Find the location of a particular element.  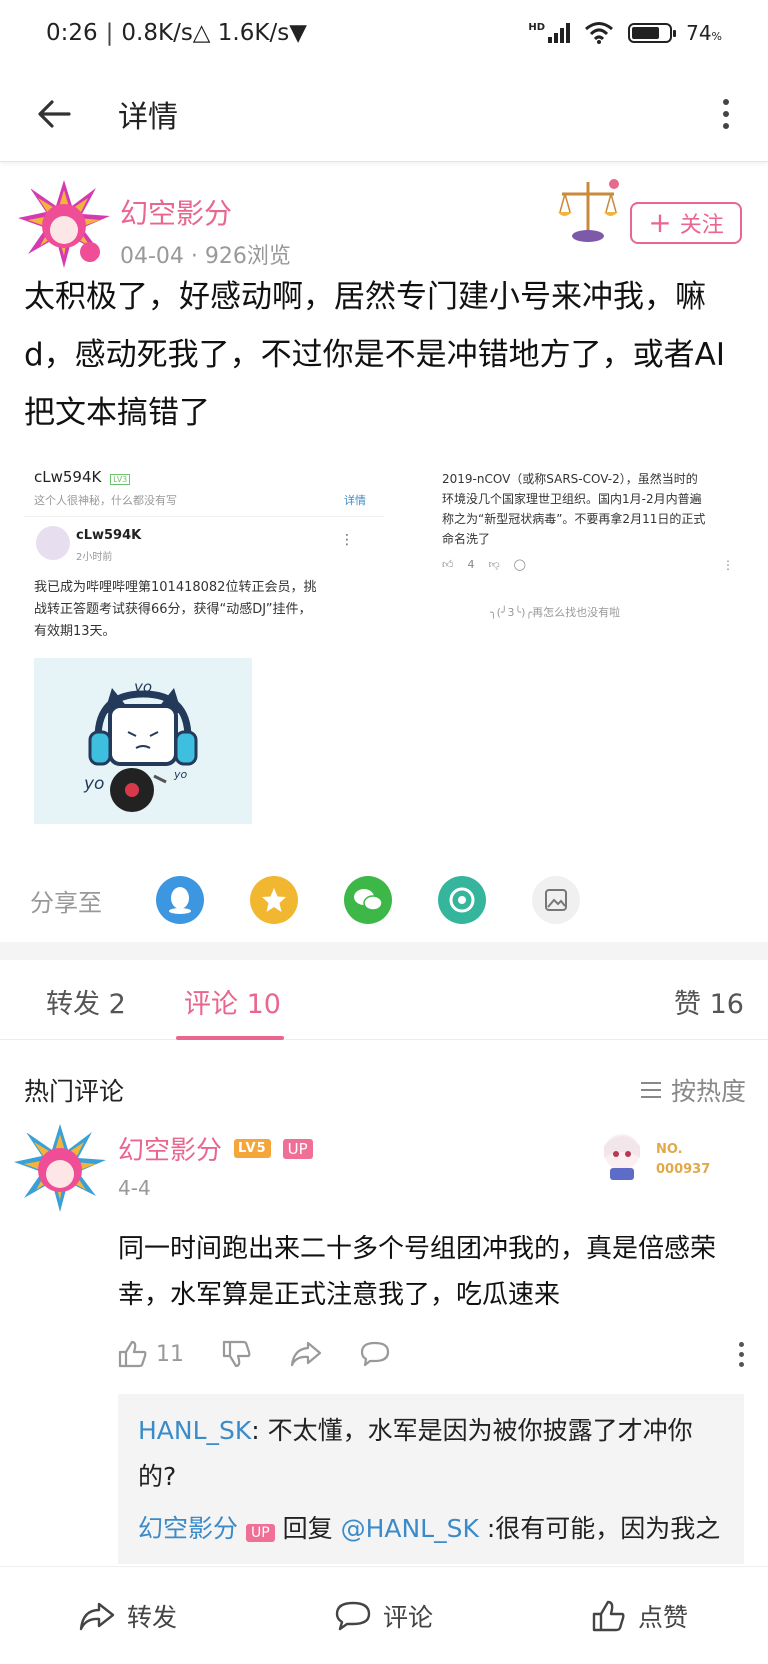

battery-percent: 74% is located at coordinates (704, 33).